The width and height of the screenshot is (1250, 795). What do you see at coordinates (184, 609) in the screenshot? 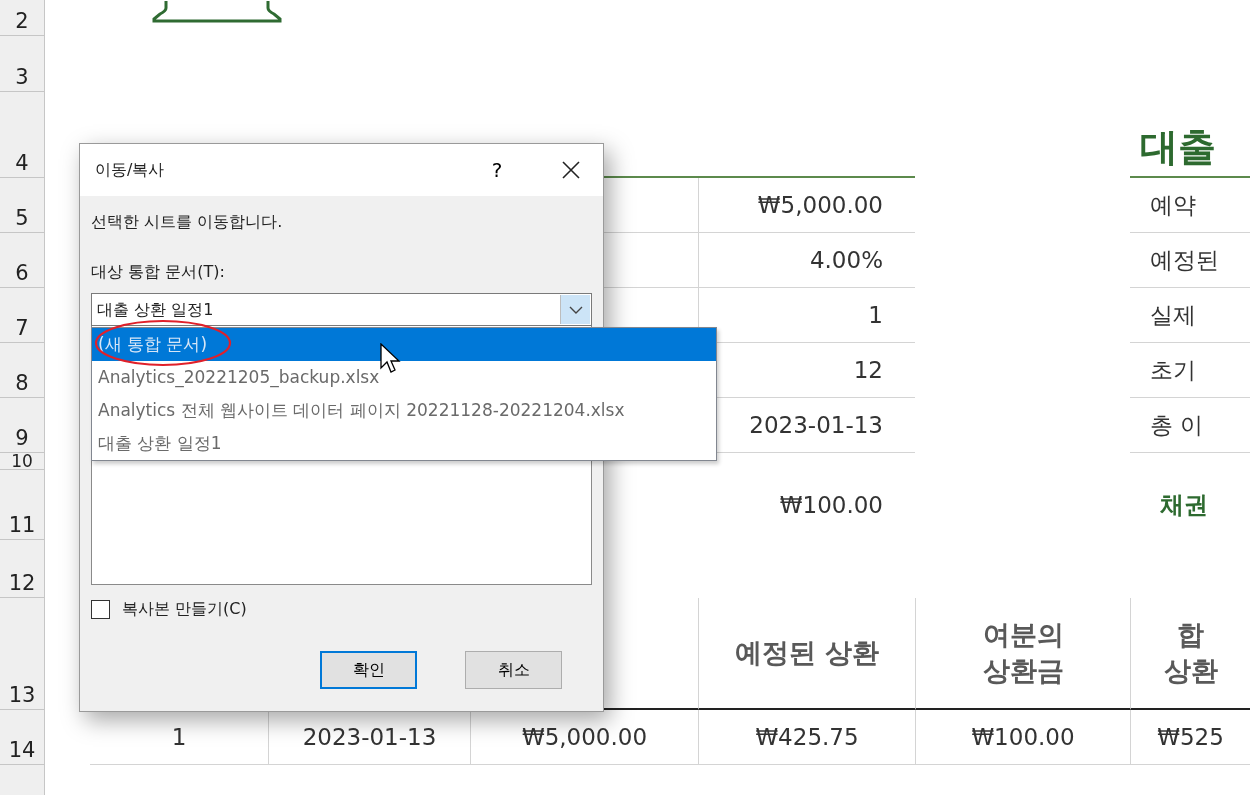
I see `checkbox-label: 복사본 만들기(C)` at bounding box center [184, 609].